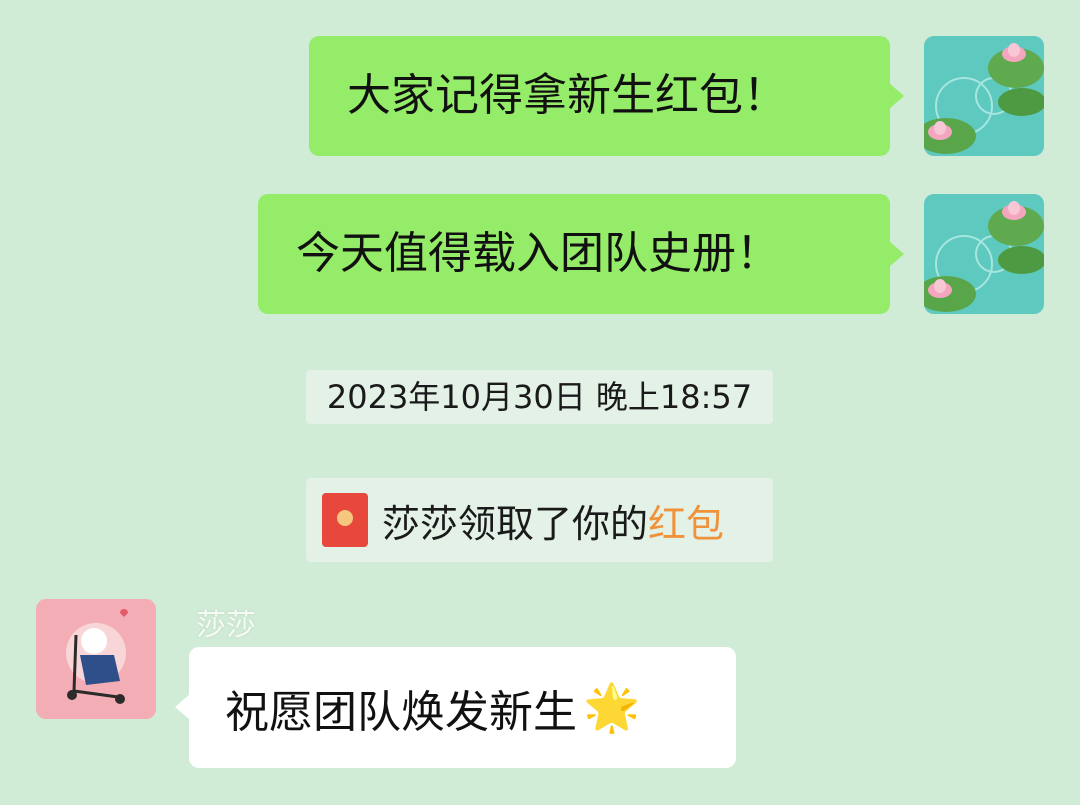  What do you see at coordinates (567, 95) in the screenshot?
I see `message-text: 大家记得拿新生红包！` at bounding box center [567, 95].